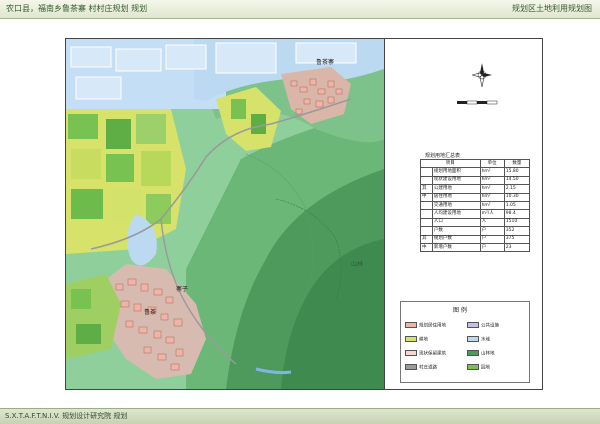 The image size is (600, 424). Describe the element at coordinates (517, 239) in the screenshot. I see `row-value: 375` at that location.